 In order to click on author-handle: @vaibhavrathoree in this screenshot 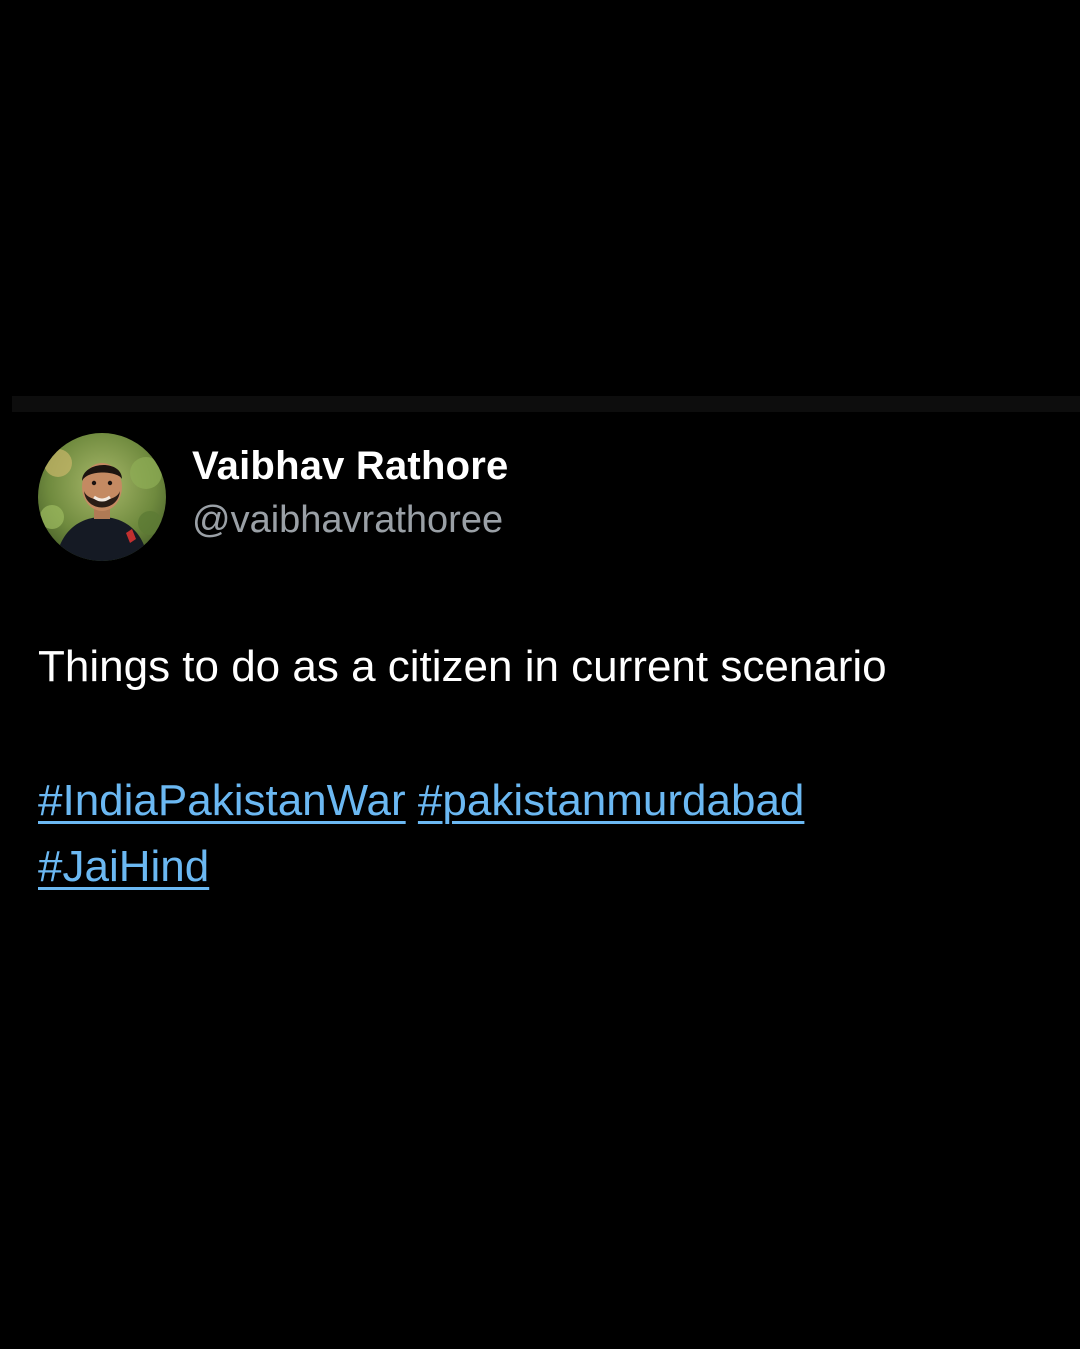, I will do `click(350, 520)`.